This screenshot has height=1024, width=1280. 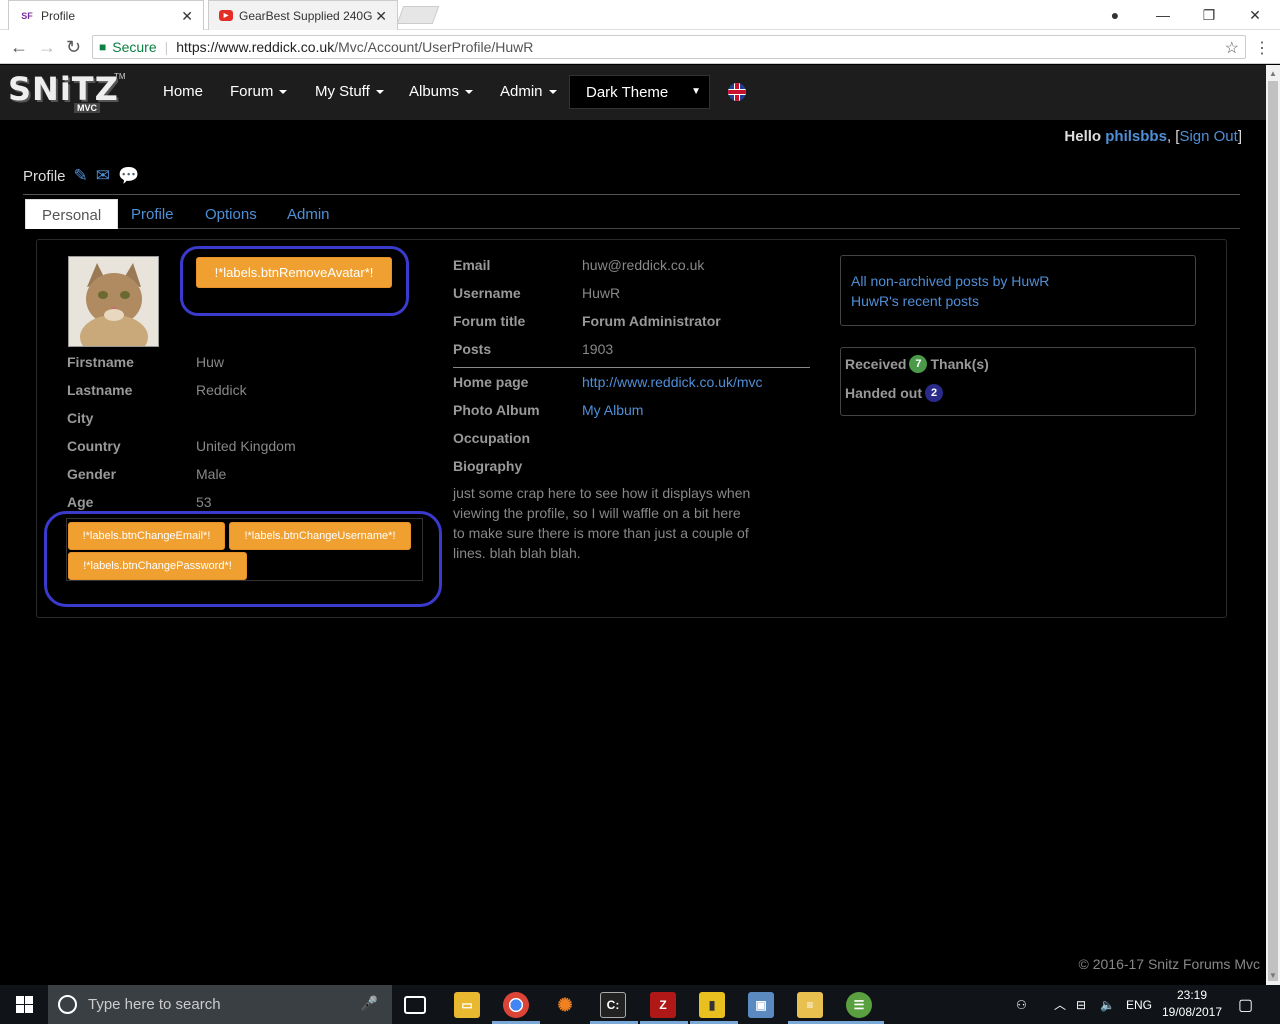 I want to click on scroll-down-icon: ▼, so click(x=1273, y=975).